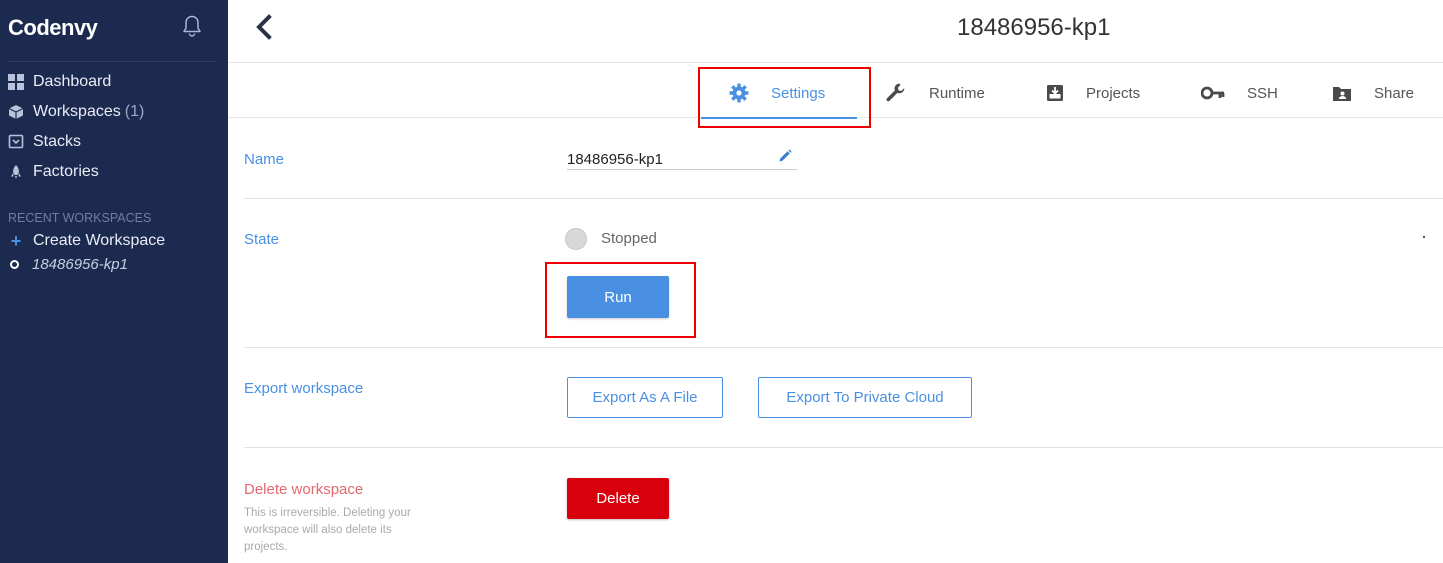  Describe the element at coordinates (72, 81) in the screenshot. I see `sidebar-item-label: Dashboard` at that location.